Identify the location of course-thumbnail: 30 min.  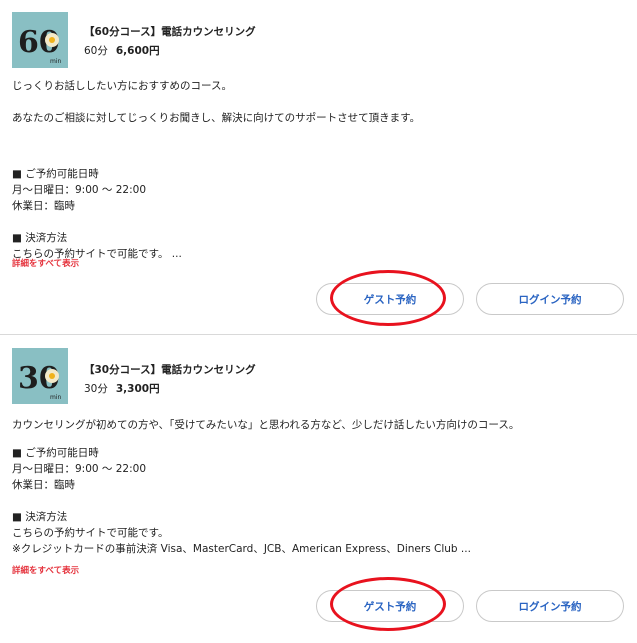
(40, 376).